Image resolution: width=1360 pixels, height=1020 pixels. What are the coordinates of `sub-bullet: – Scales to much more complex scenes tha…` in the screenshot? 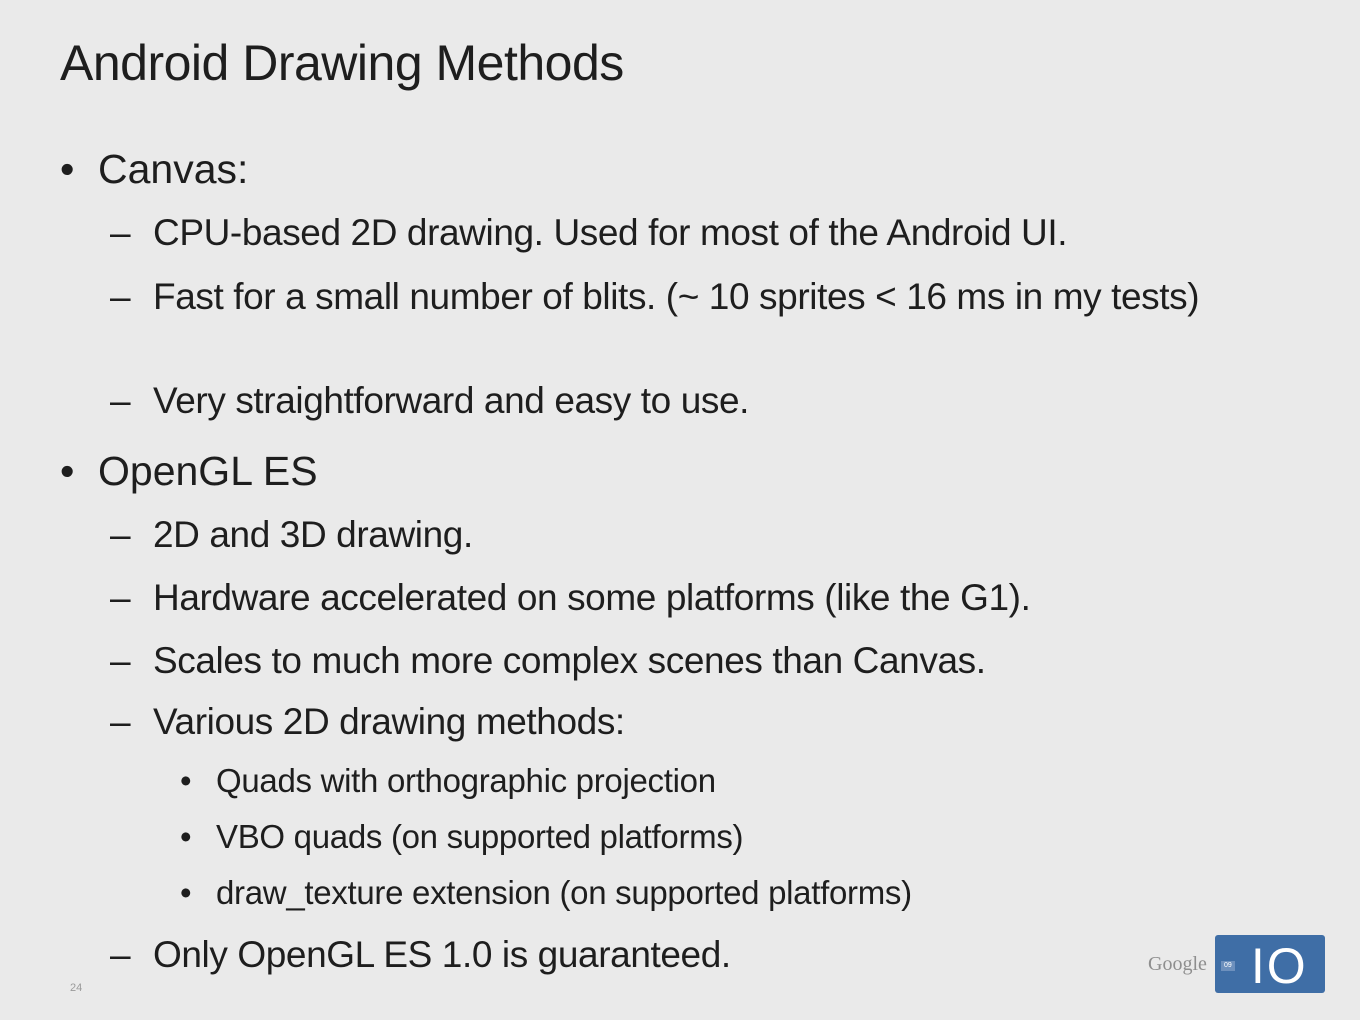 It's located at (671, 661).